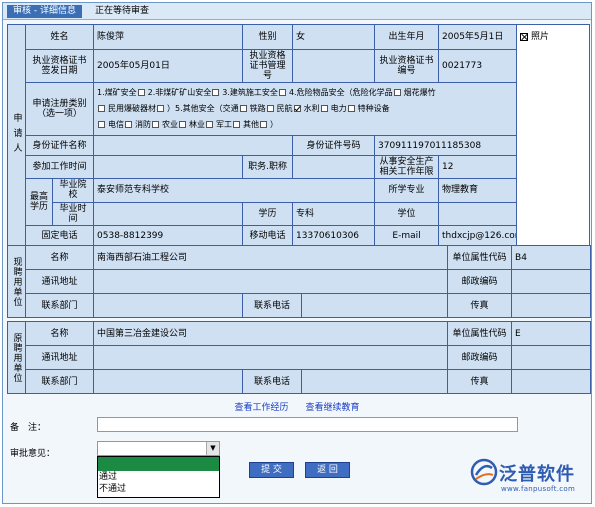 The width and height of the screenshot is (595, 507). I want to click on power-checkbox, so click(351, 109).